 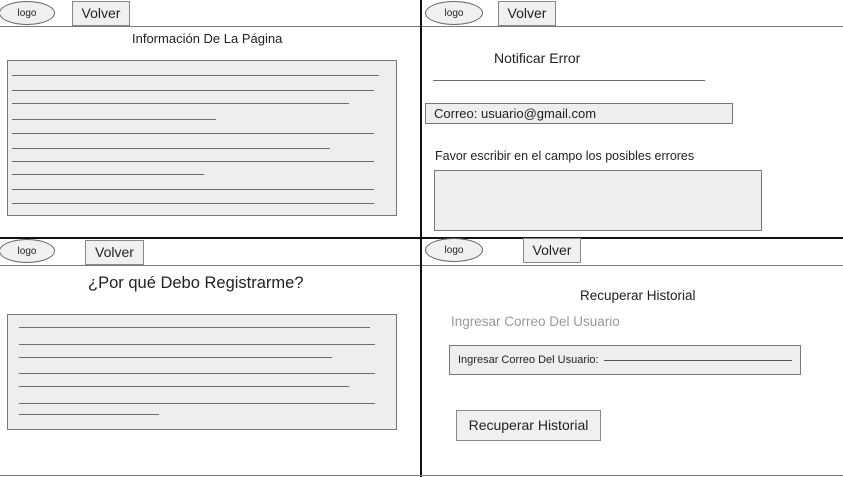 What do you see at coordinates (210, 26) in the screenshot?
I see `panel1-header-divider` at bounding box center [210, 26].